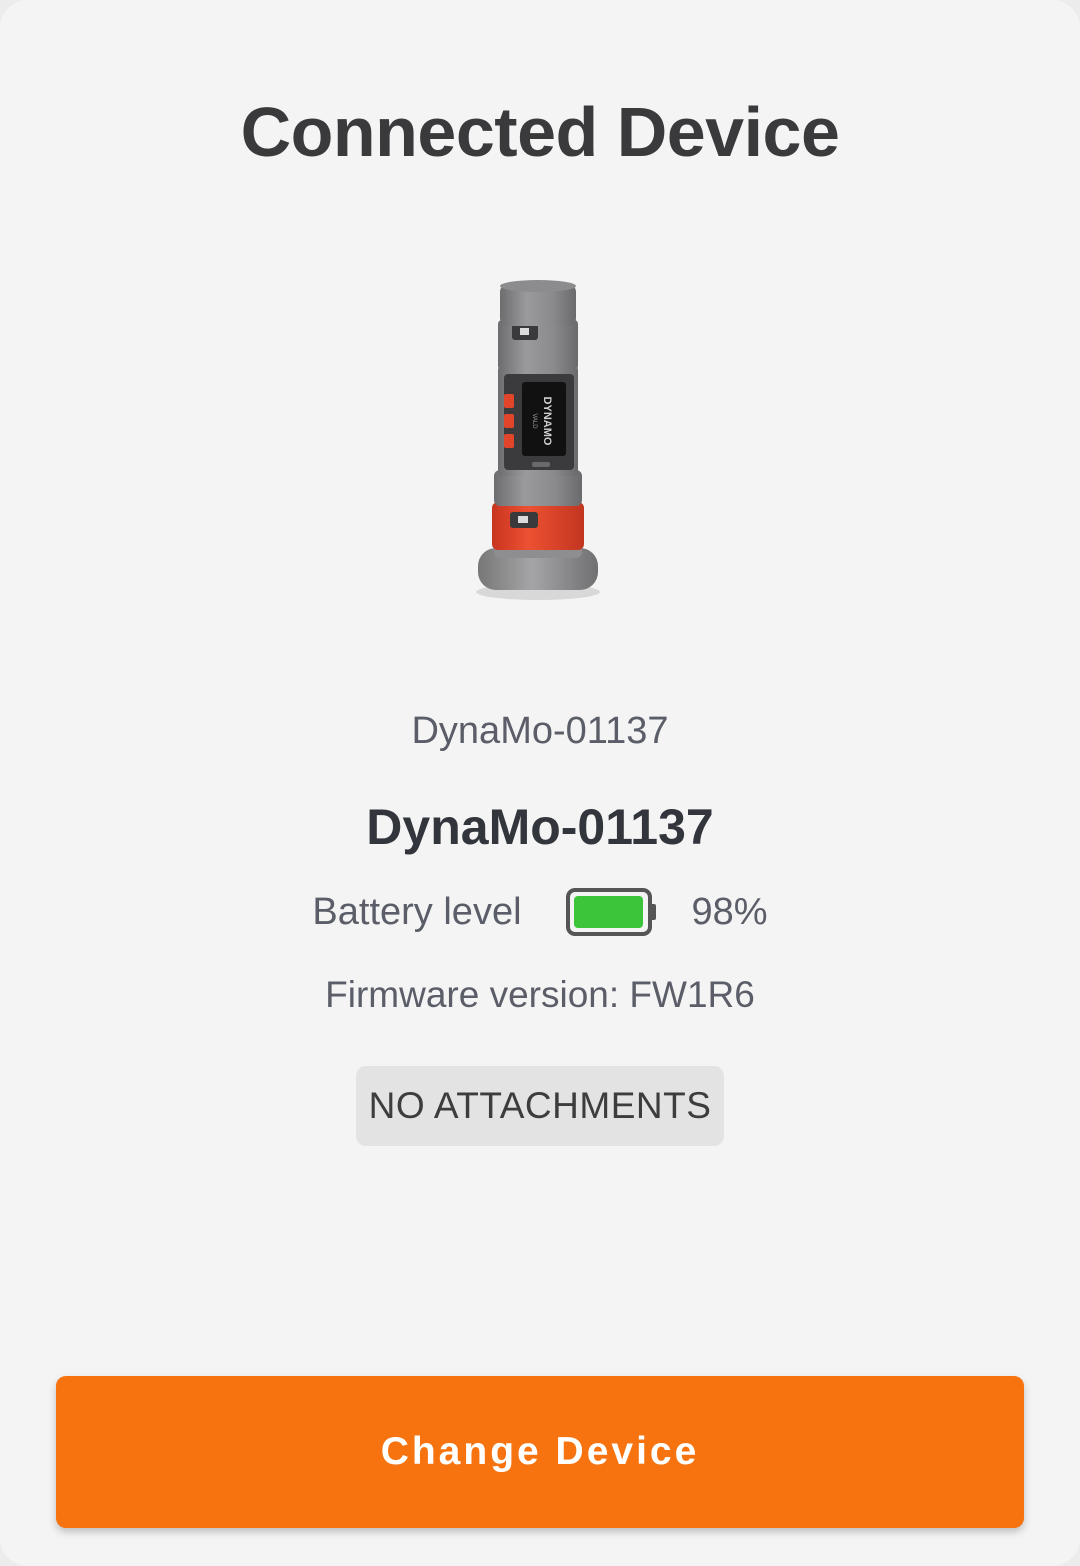 Image resolution: width=1080 pixels, height=1566 pixels. I want to click on device-subname: DynaMo-01137, so click(540, 731).